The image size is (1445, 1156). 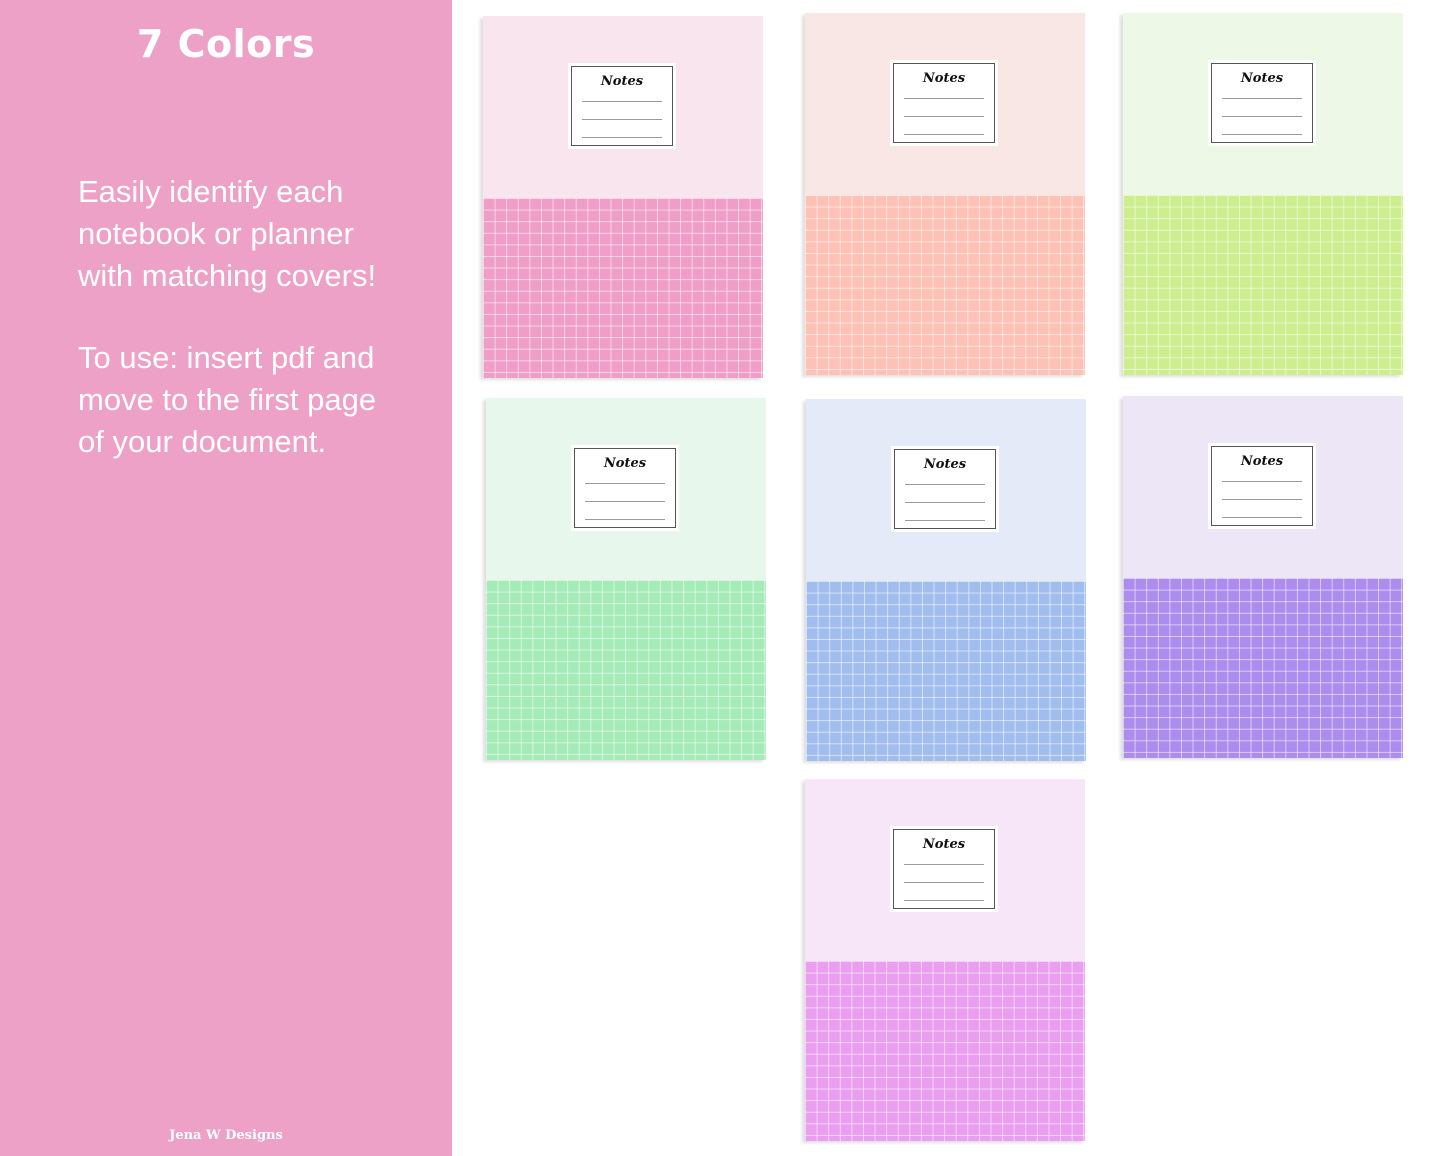 I want to click on notebook-cover-mint: Notes, so click(x=626, y=579).